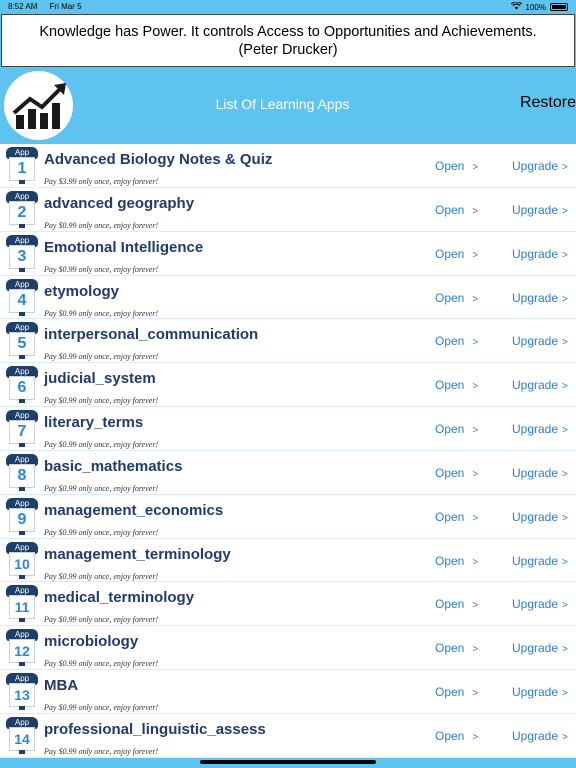 This screenshot has height=768, width=576. Describe the element at coordinates (516, 6) in the screenshot. I see `wifi-icon` at that location.